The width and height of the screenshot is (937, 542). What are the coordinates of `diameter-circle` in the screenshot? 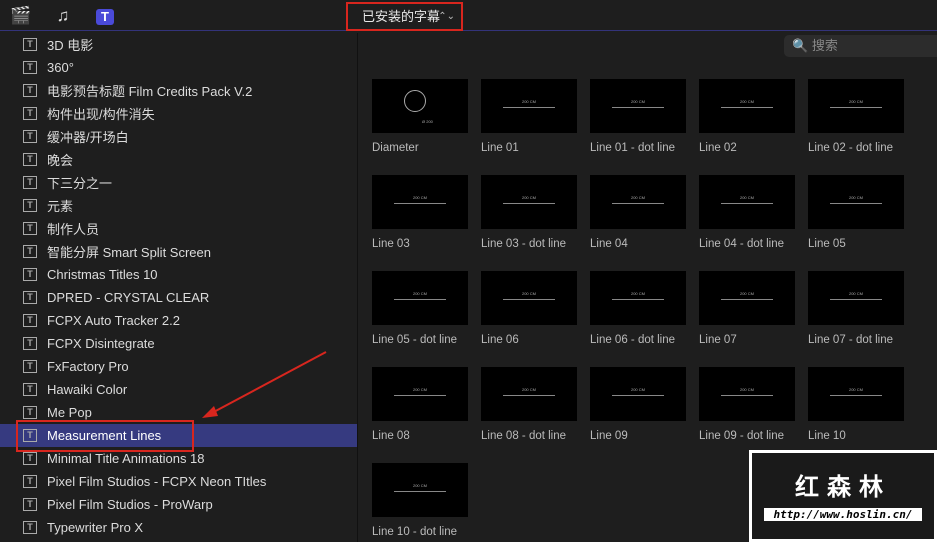 It's located at (415, 101).